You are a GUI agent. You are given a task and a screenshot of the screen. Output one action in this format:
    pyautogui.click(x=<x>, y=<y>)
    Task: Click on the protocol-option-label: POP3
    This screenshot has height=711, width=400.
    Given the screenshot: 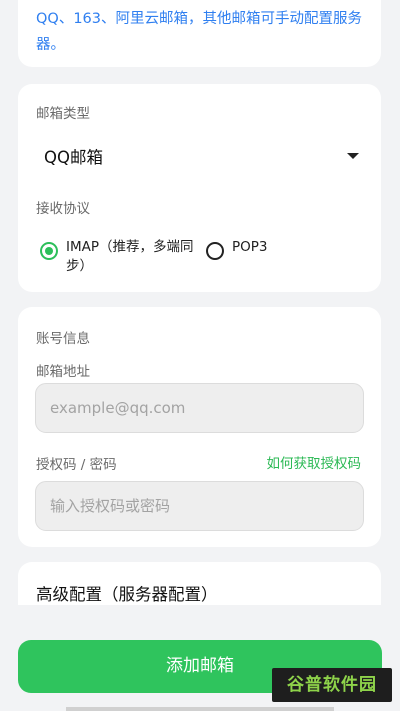 What is the action you would take?
    pyautogui.click(x=250, y=247)
    